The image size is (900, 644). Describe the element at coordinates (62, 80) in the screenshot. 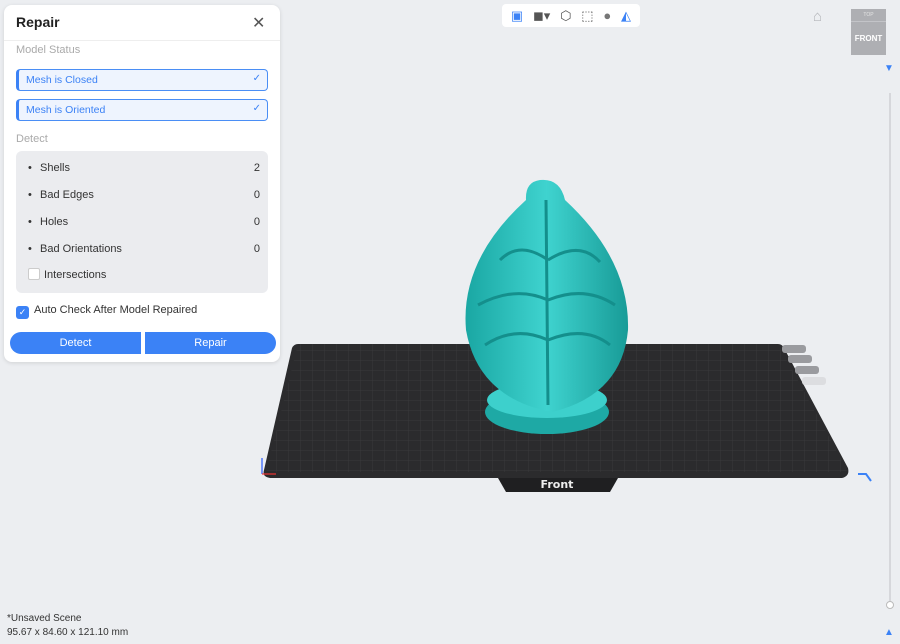

I see `status-text: Mesh is Closed` at that location.